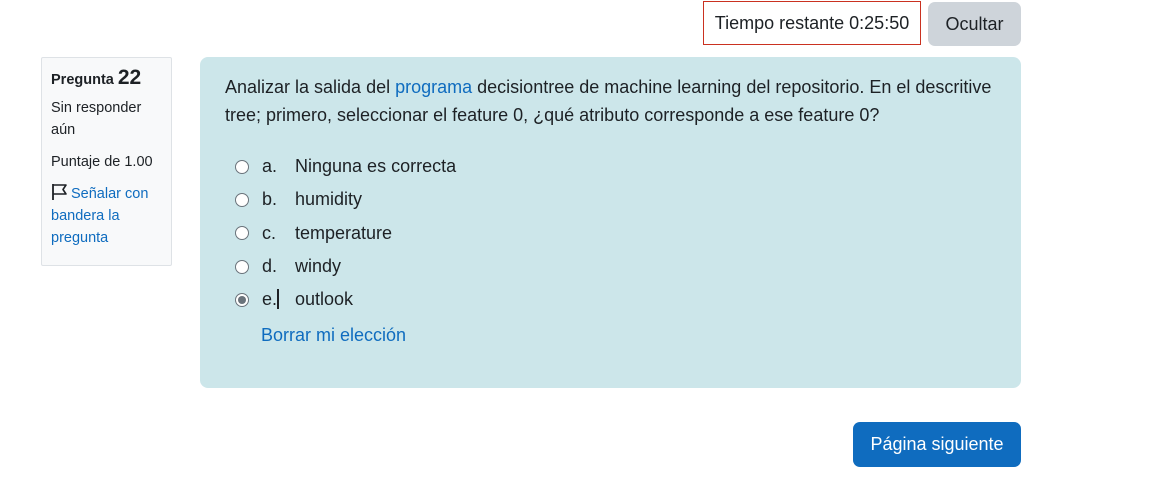 The height and width of the screenshot is (487, 1155). I want to click on option-text: windy, so click(318, 266).